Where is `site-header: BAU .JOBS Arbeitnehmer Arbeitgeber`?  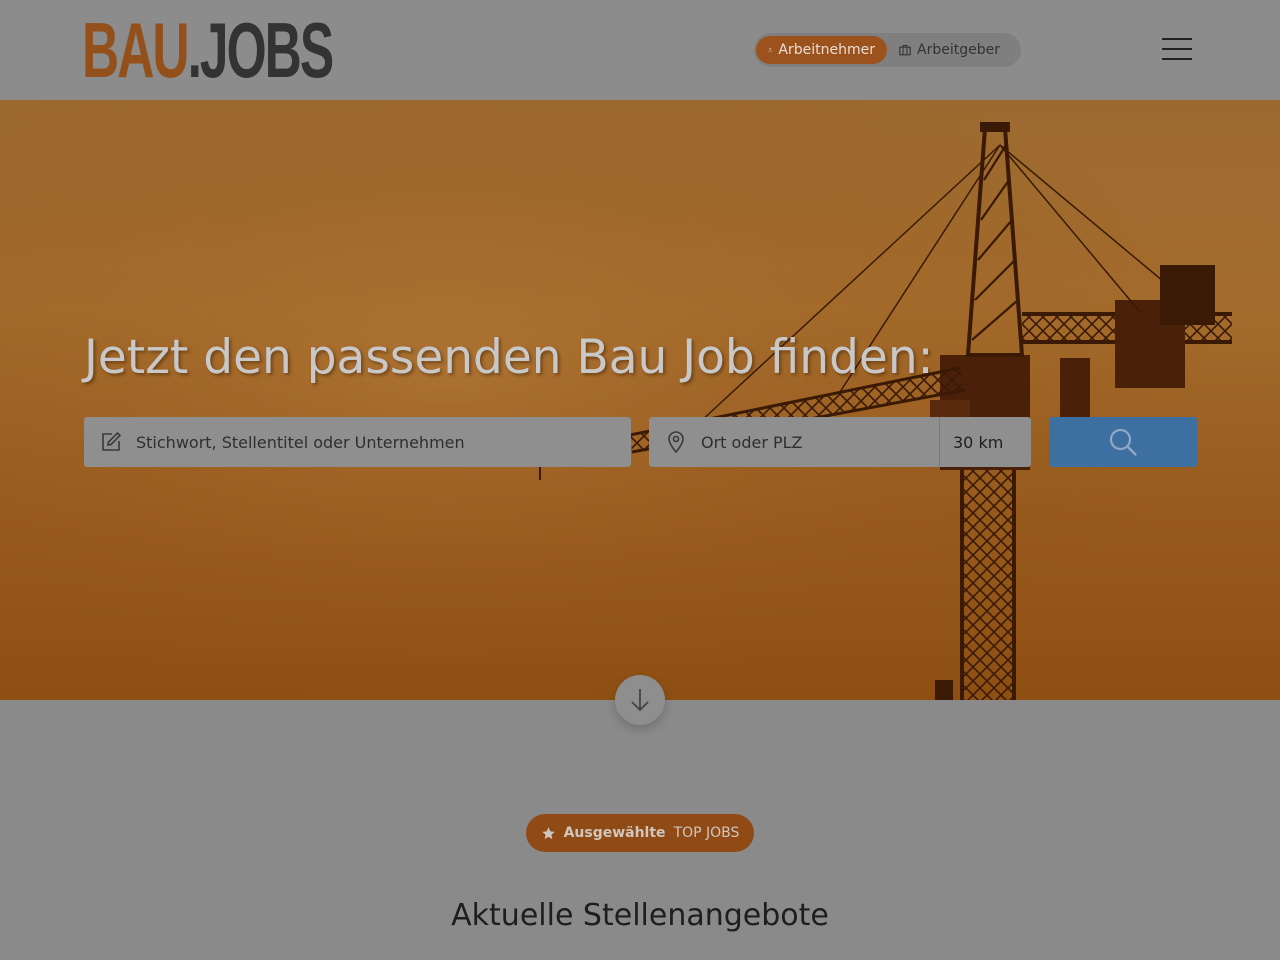 site-header: BAU .JOBS Arbeitnehmer Arbeitgeber is located at coordinates (640, 50).